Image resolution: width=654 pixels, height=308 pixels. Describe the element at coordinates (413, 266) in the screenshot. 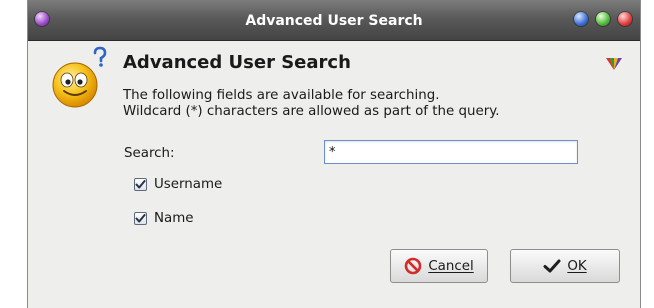

I see `cancel-icon` at that location.